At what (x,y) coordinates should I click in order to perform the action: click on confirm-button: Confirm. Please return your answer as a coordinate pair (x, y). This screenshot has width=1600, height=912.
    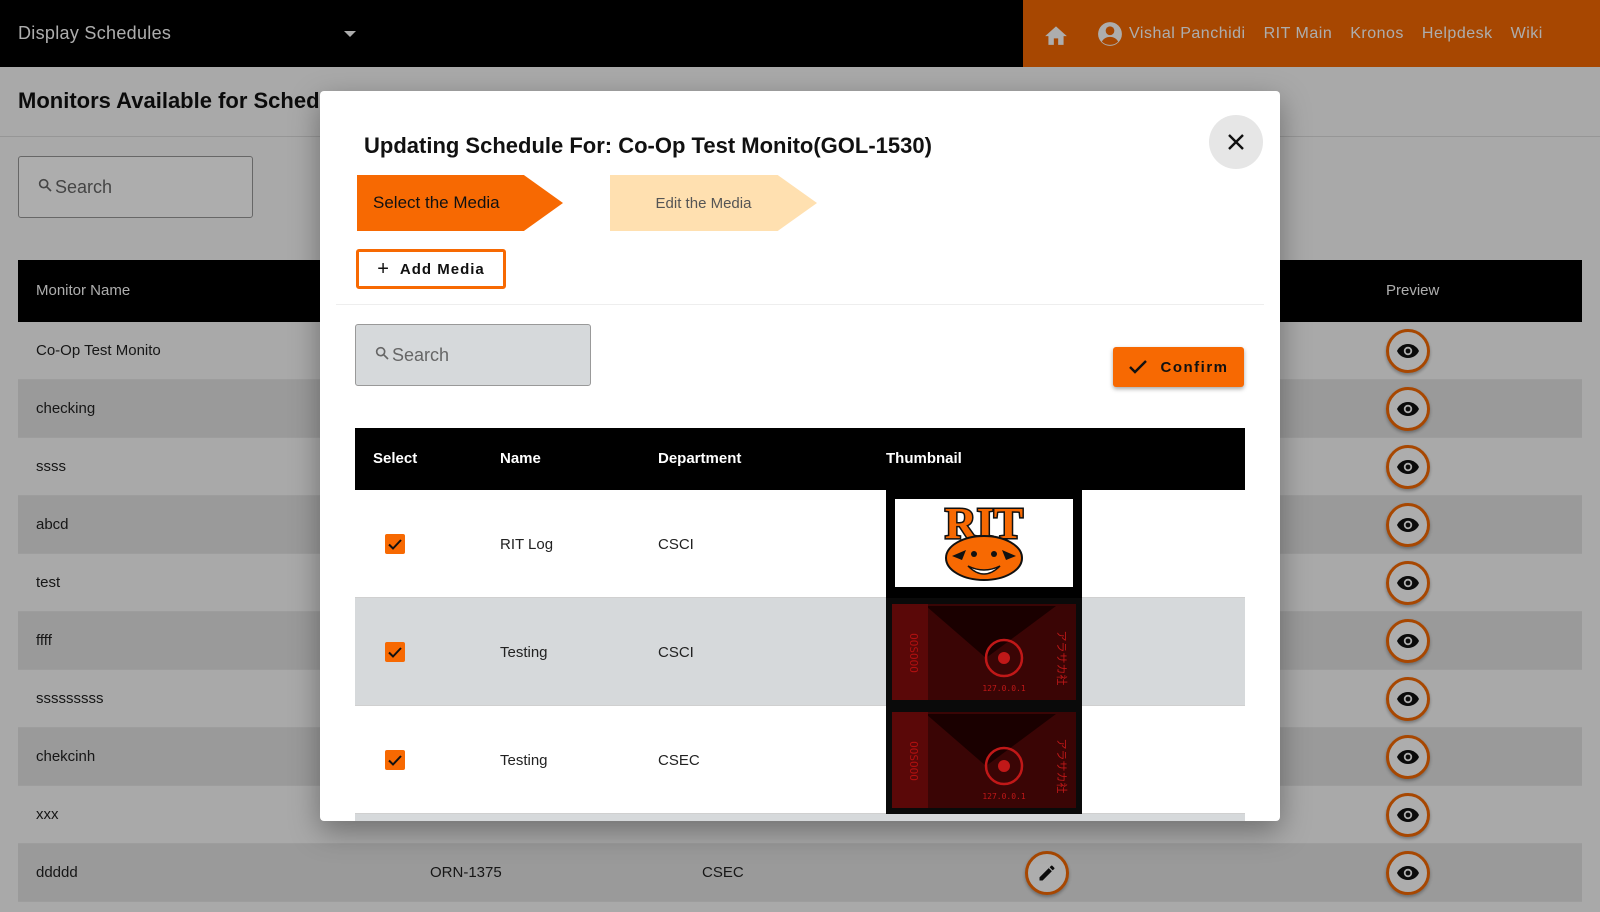
    Looking at the image, I should click on (1178, 367).